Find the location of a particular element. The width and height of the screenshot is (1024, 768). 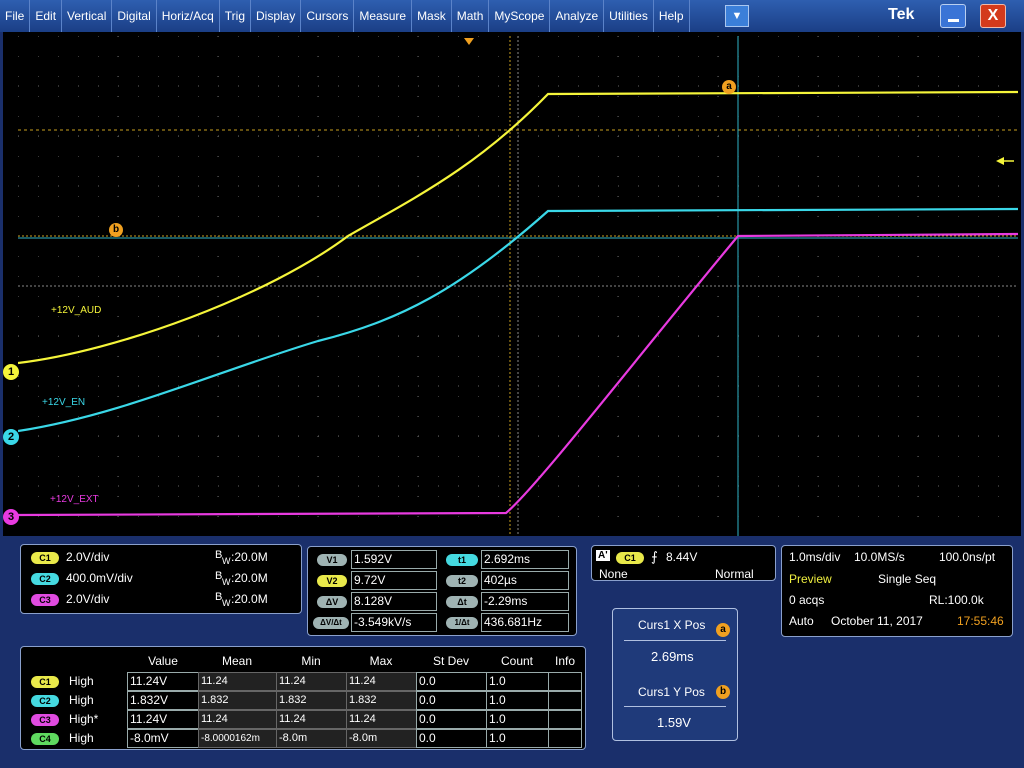

curs1-y-title: Curs1 Y Pos is located at coordinates (671, 692).